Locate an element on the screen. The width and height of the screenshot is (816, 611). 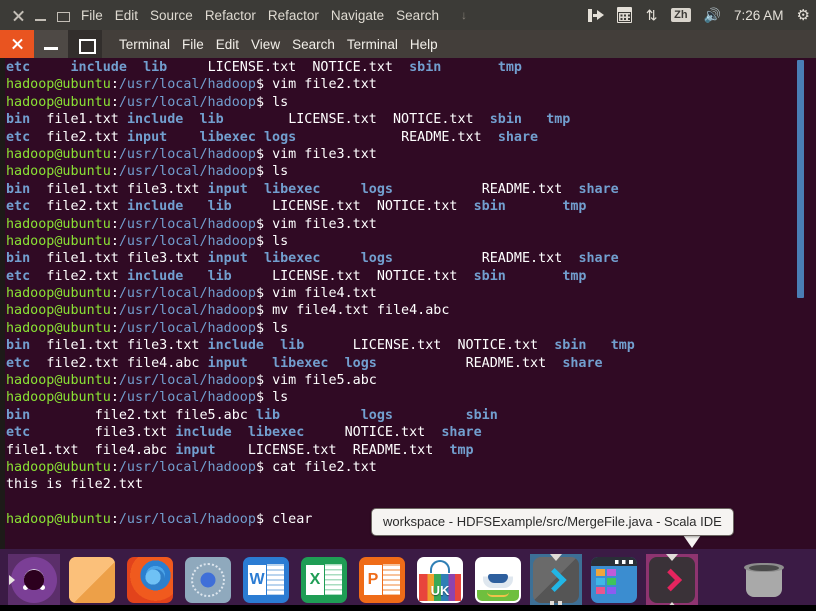
menu-item-refactor: Refactor is located at coordinates (230, 15).